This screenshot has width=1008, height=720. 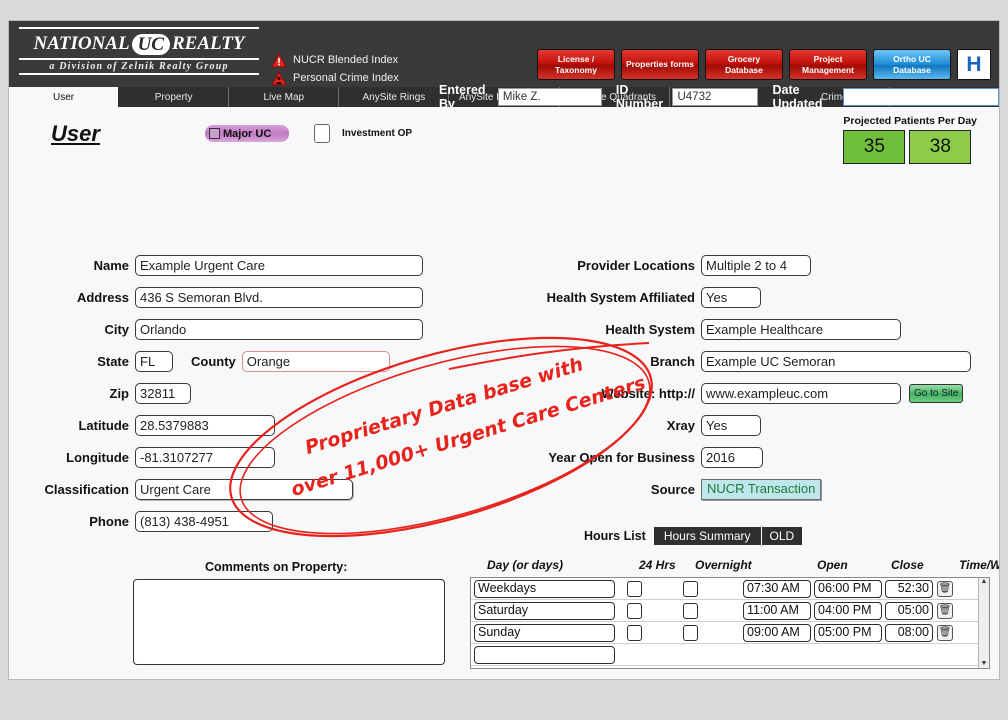 I want to click on field-longitude: Longitude -81.3107277, so click(x=144, y=457).